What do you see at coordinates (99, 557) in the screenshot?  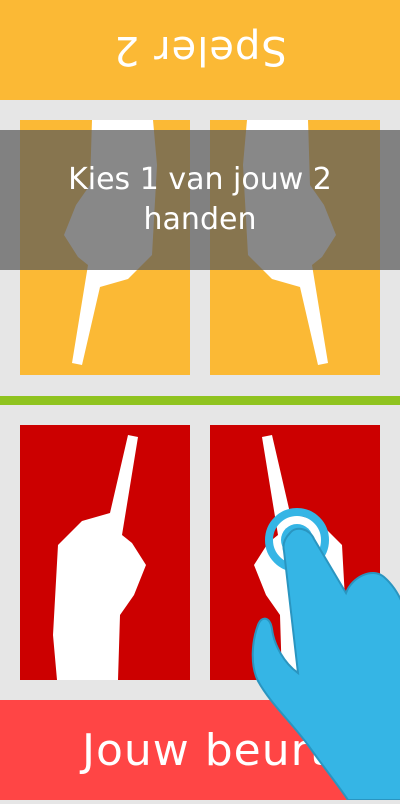 I see `pointing-hand-icon` at bounding box center [99, 557].